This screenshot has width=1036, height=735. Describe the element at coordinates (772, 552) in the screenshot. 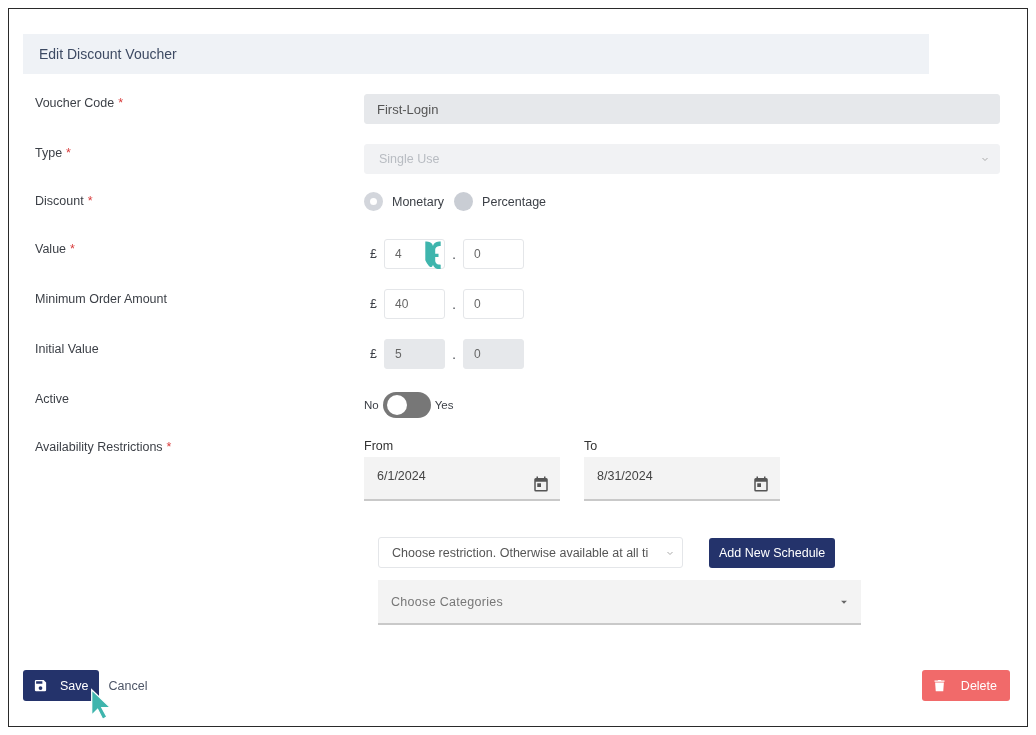

I see `add-schedule-button: Add New Schedule` at that location.